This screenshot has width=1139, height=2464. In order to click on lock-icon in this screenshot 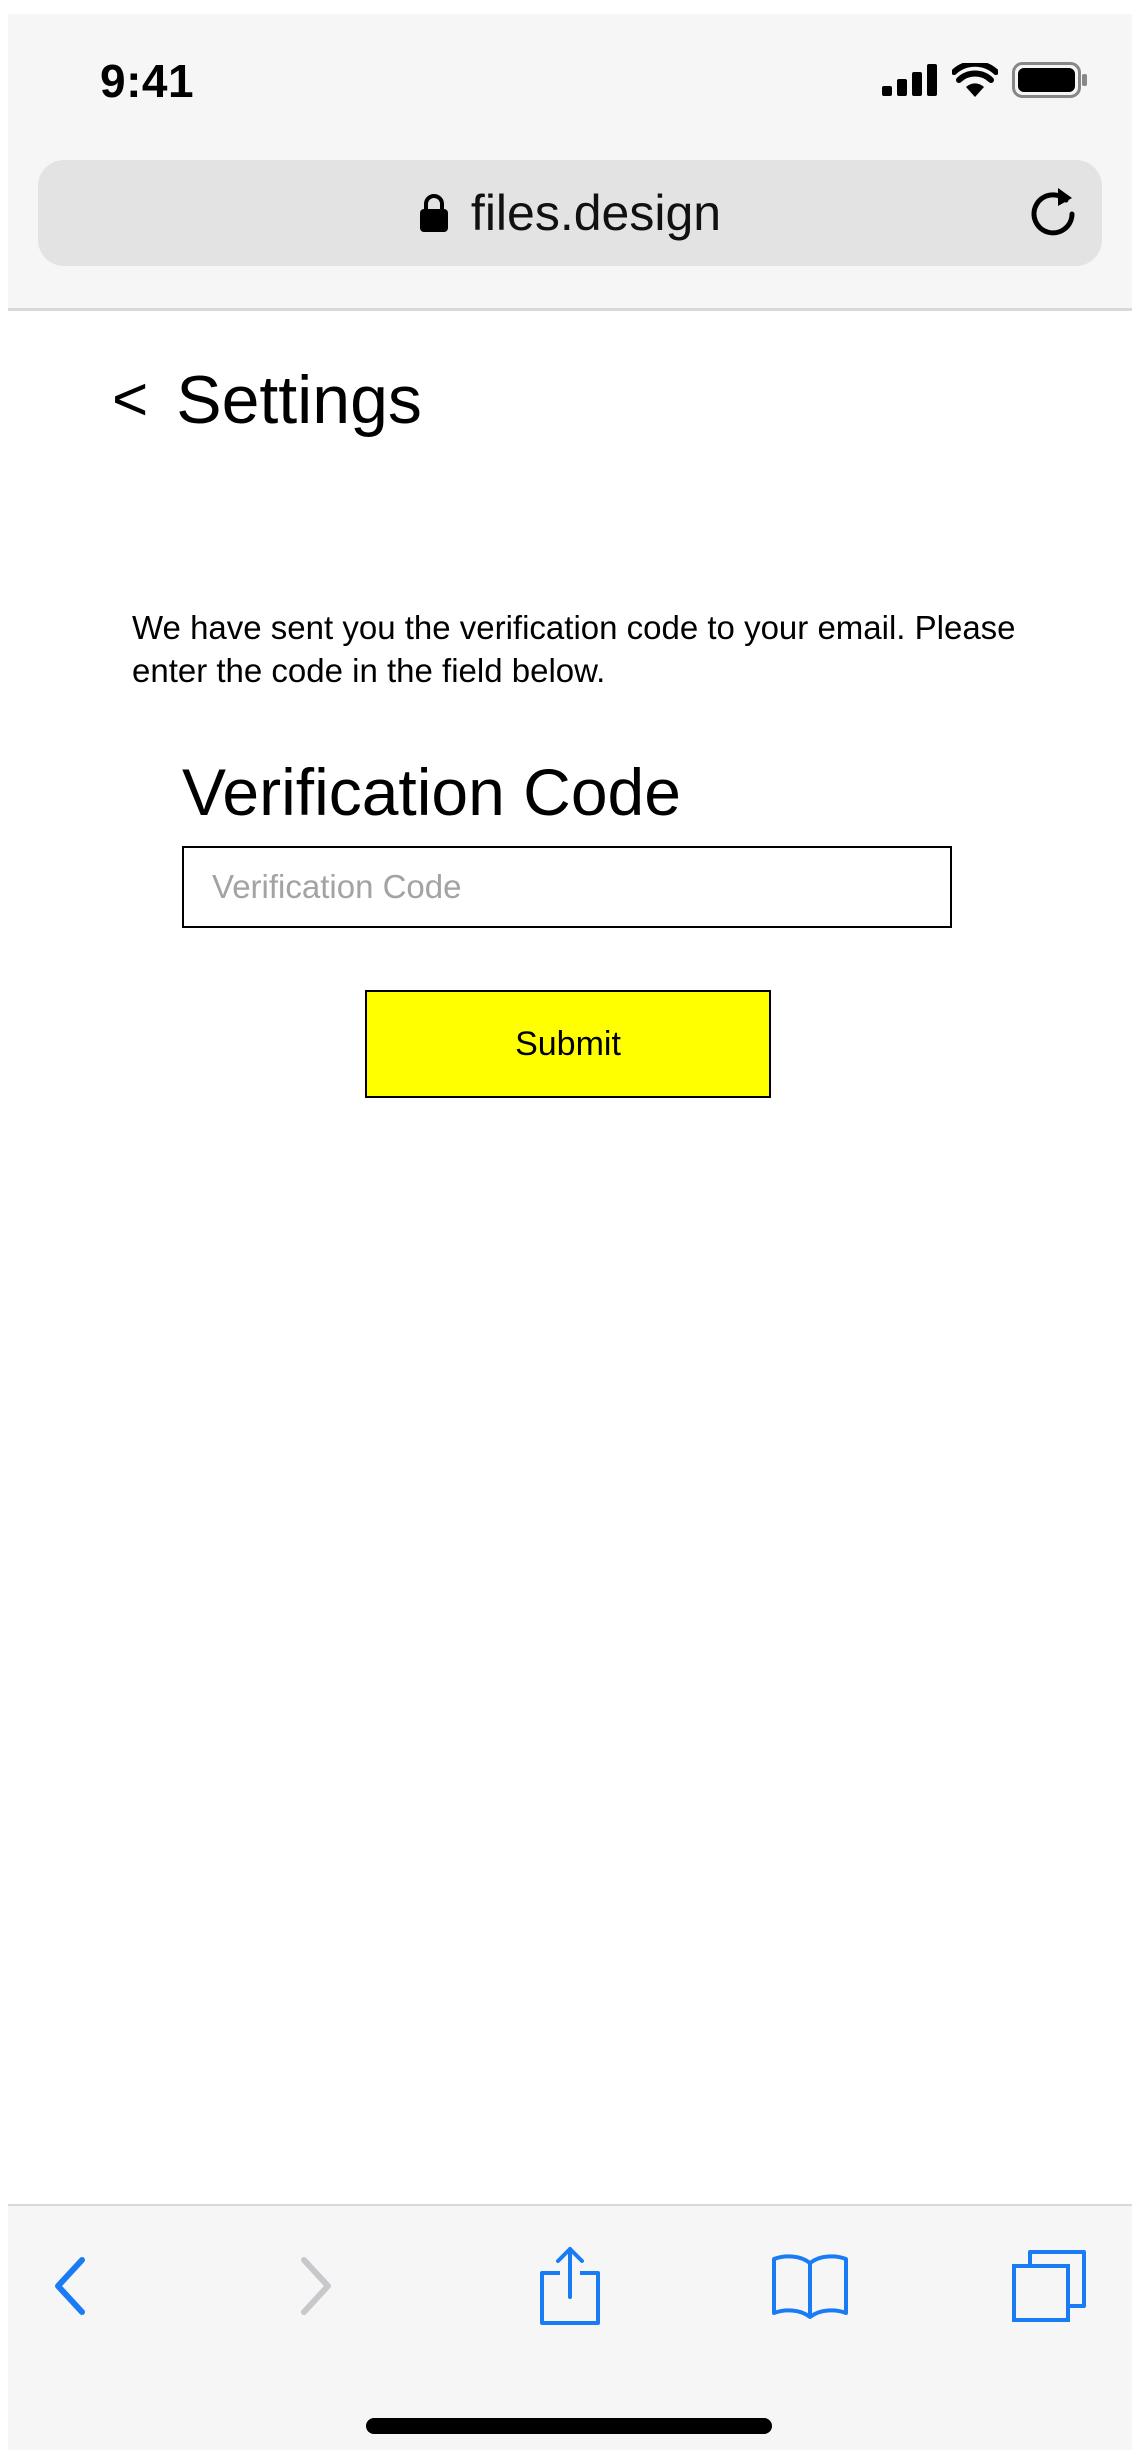, I will do `click(433, 213)`.